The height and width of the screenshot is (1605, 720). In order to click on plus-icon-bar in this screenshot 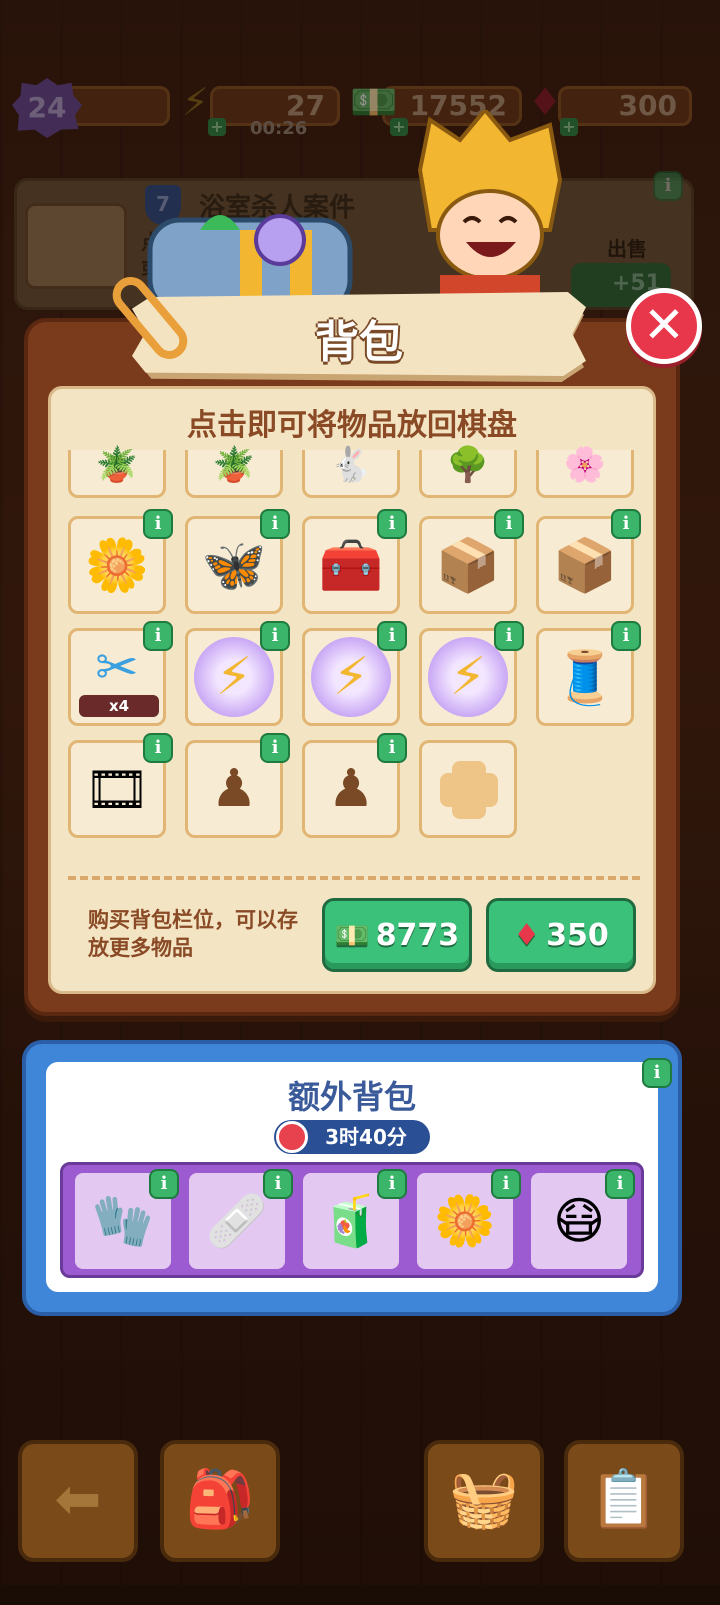, I will do `click(469, 790)`.